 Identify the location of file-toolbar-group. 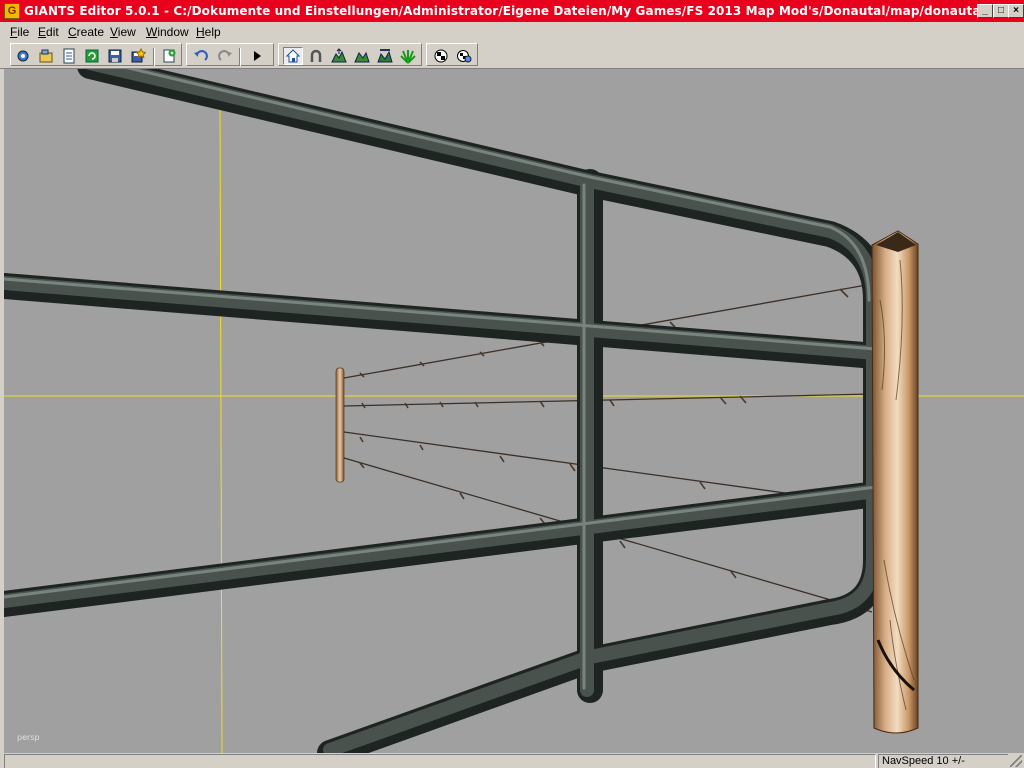
(96, 54).